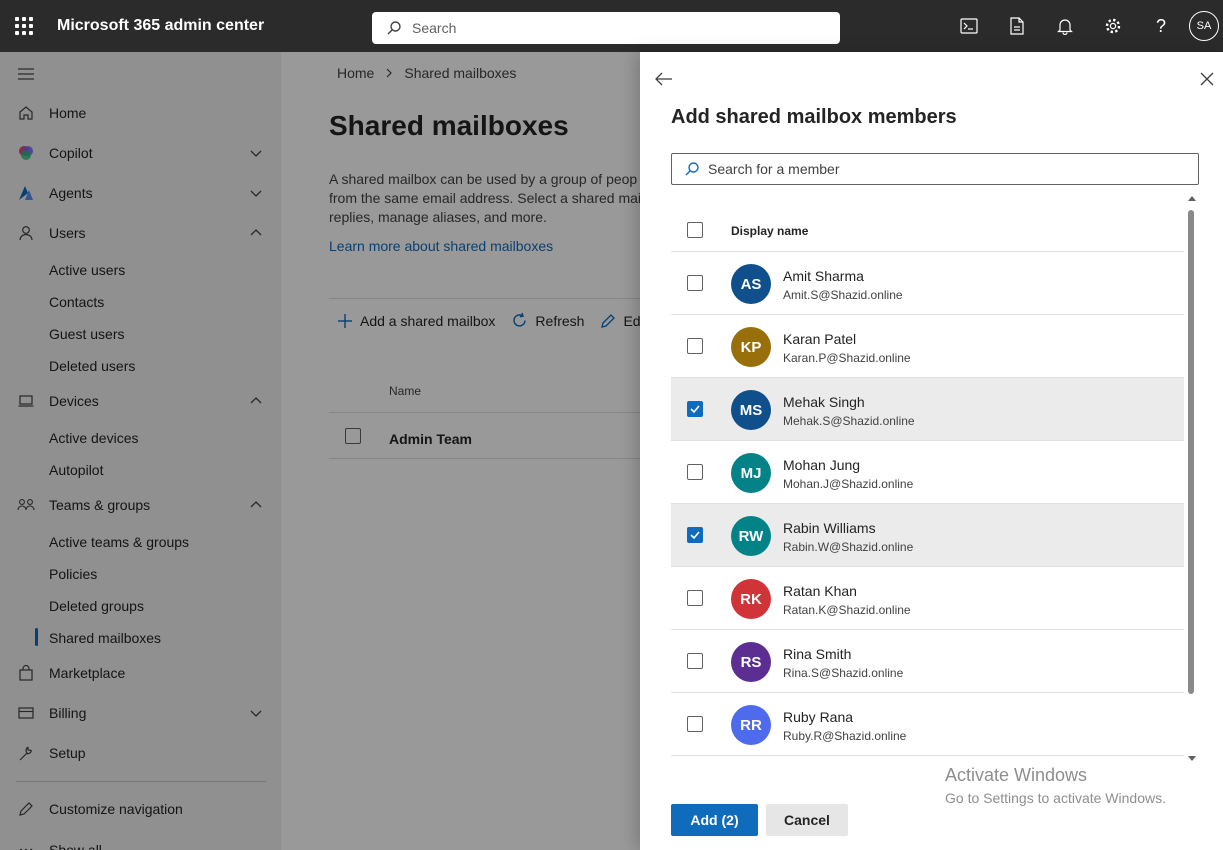  Describe the element at coordinates (1191, 452) in the screenshot. I see `scrollbar-thumb` at that location.